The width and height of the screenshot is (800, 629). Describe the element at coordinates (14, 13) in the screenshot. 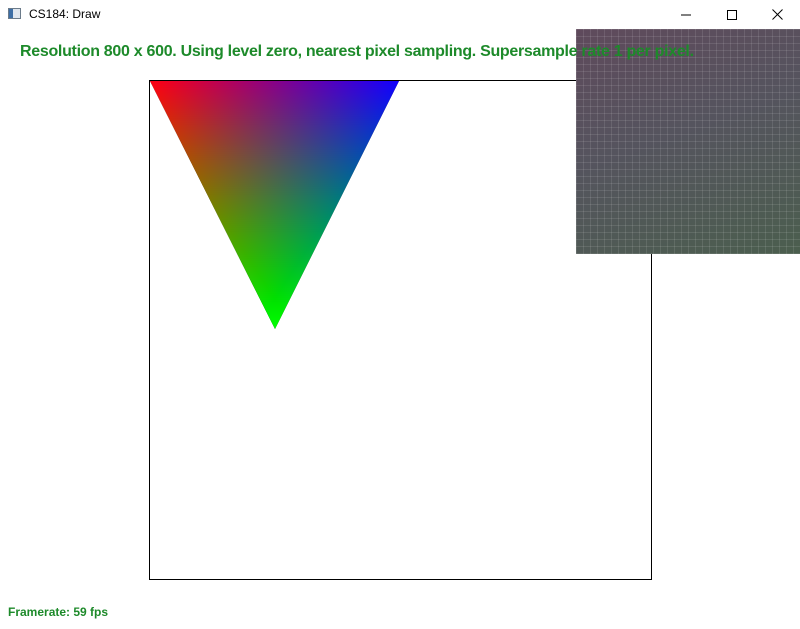

I see `app-window-icon` at that location.